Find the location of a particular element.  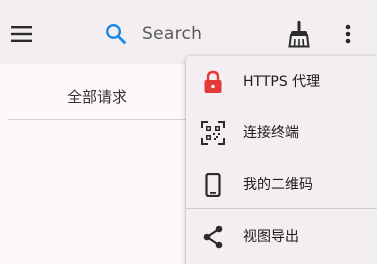

search-input: Search is located at coordinates (172, 34).